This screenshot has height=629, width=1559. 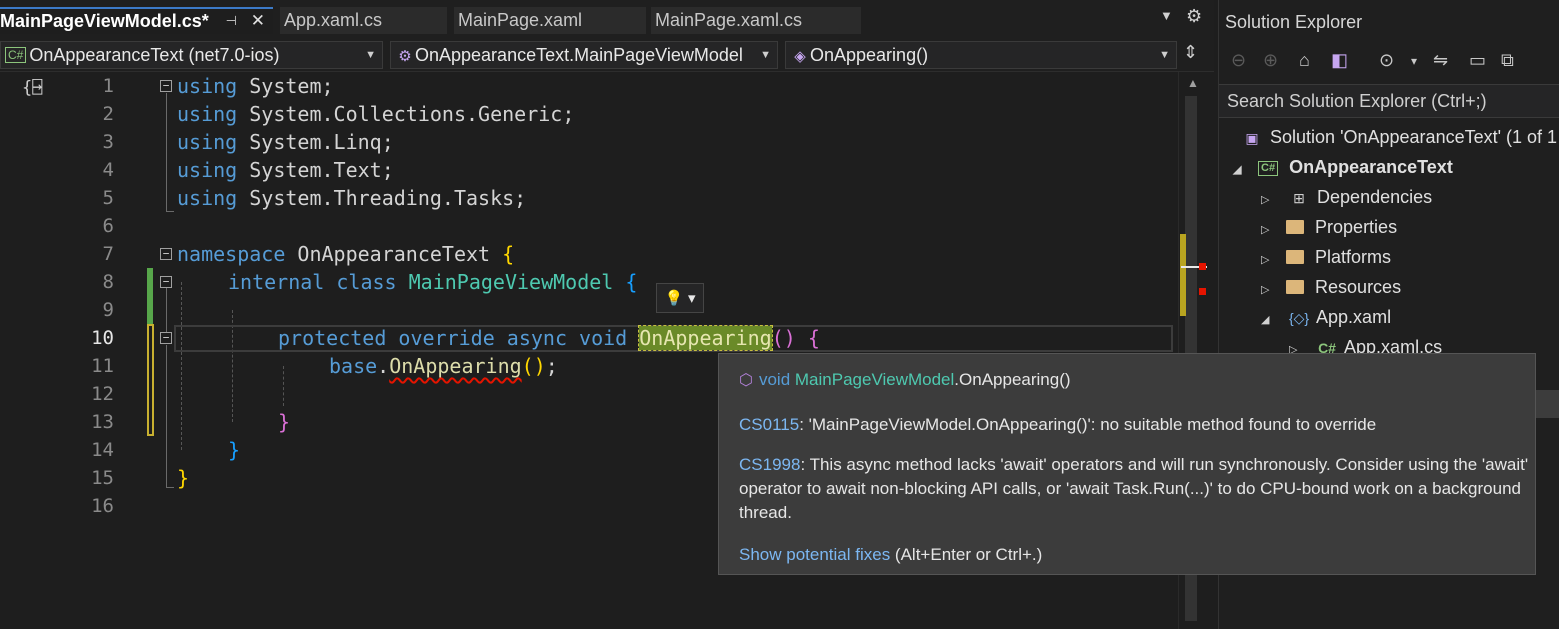 What do you see at coordinates (108, 226) in the screenshot?
I see `line-number: 6` at bounding box center [108, 226].